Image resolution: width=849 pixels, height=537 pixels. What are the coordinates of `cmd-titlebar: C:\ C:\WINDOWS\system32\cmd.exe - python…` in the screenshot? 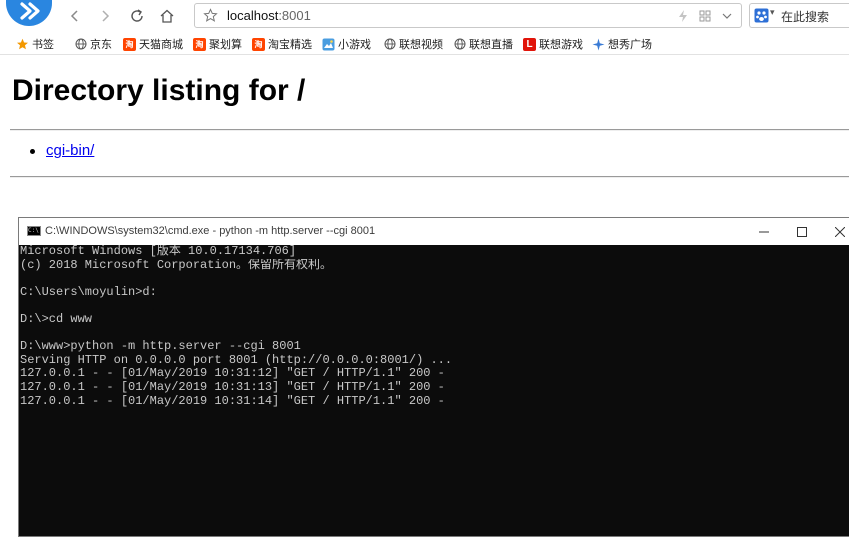 It's located at (434, 231).